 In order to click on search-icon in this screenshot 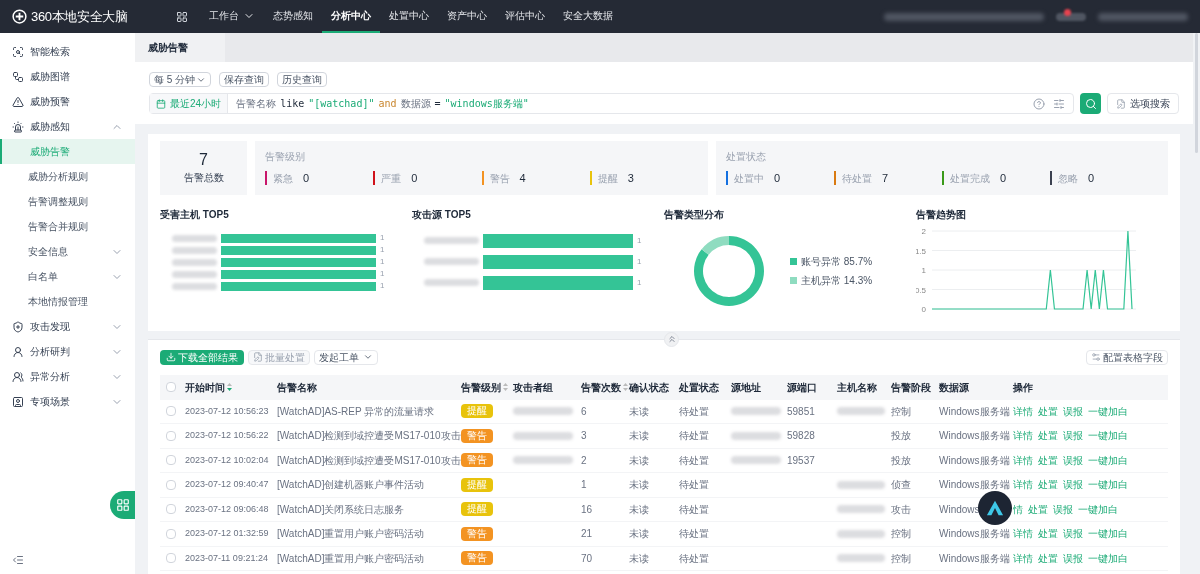, I will do `click(1090, 103)`.